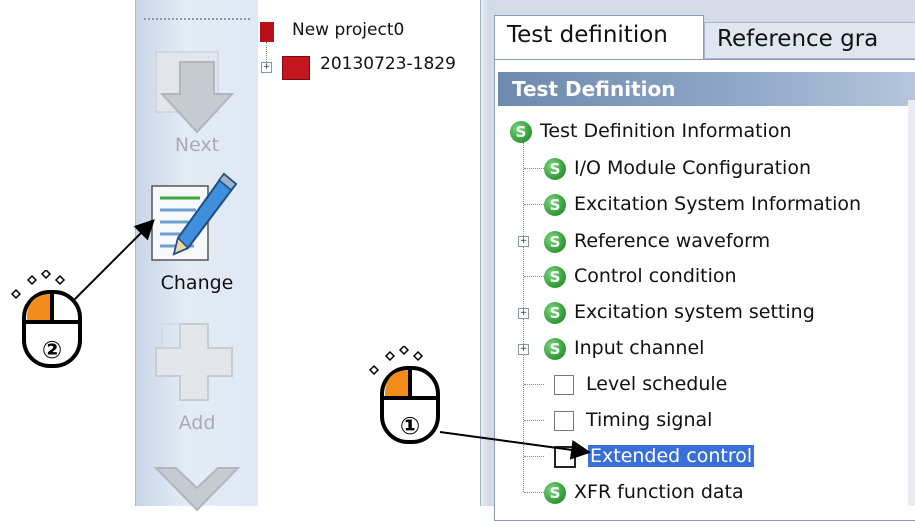 This screenshot has width=915, height=521. I want to click on project-child-label: 20130723-1829, so click(388, 64).